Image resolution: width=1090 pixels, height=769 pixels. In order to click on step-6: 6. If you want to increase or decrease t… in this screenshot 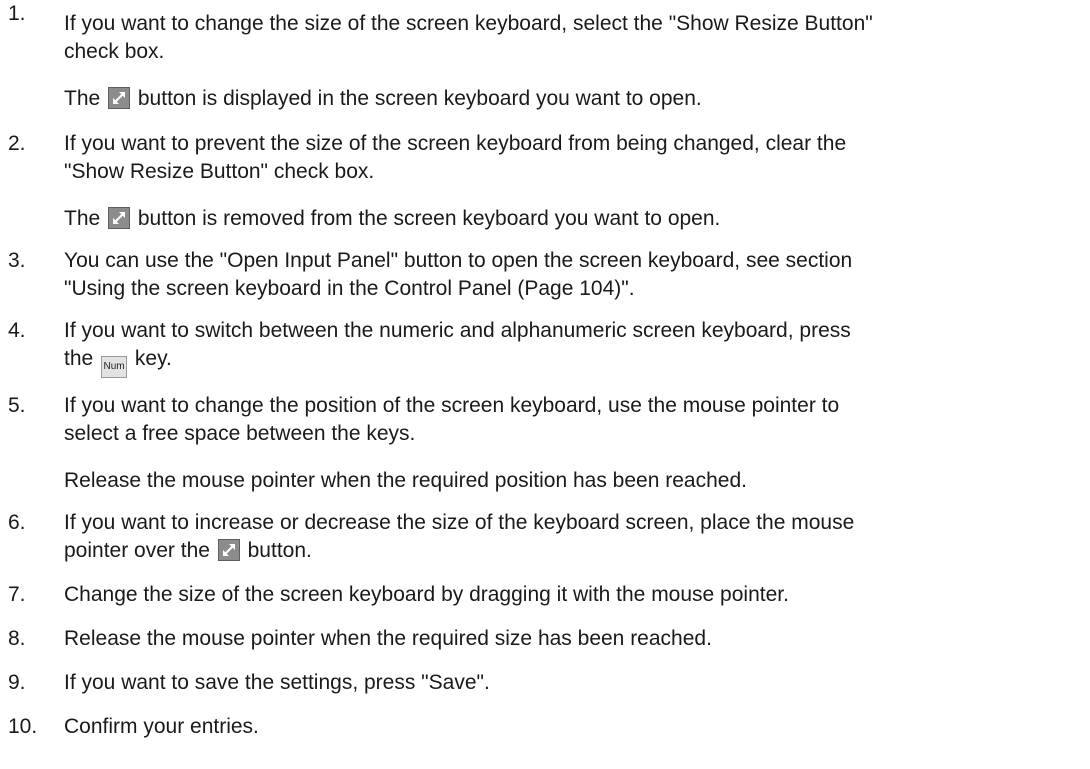, I will do `click(543, 537)`.